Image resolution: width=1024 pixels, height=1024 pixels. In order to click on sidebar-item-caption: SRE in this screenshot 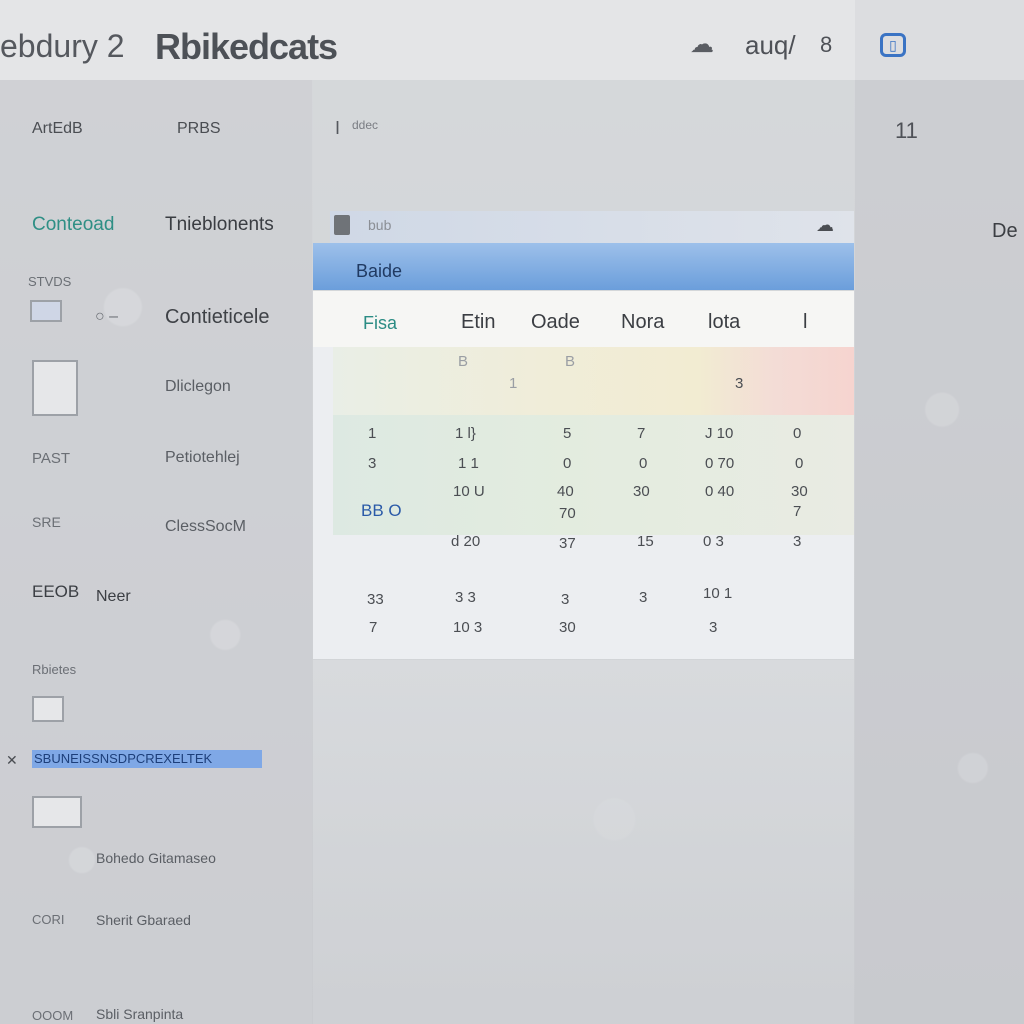, I will do `click(46, 522)`.